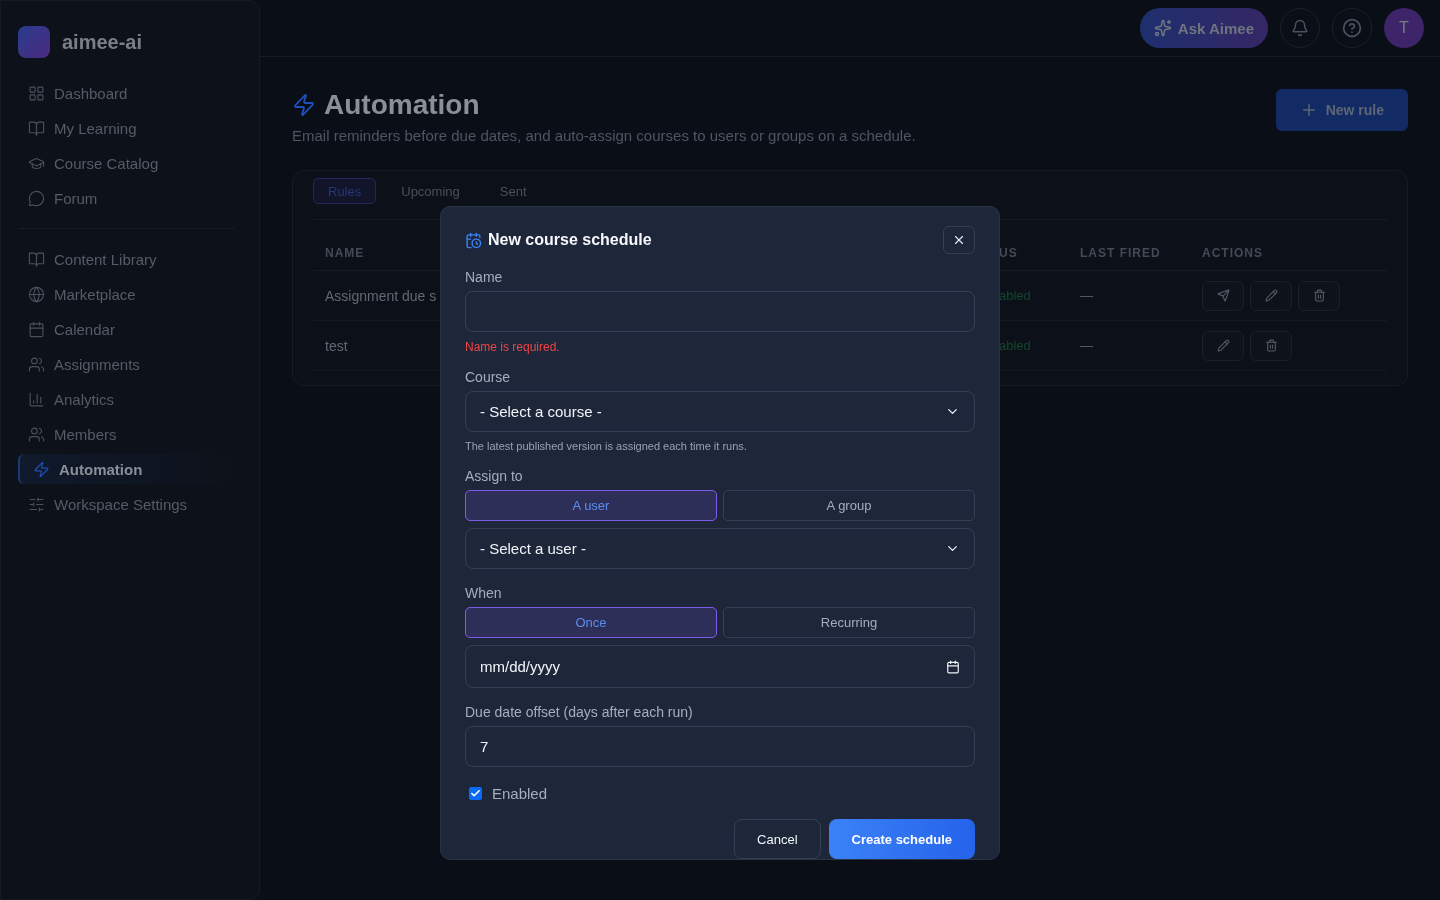 The width and height of the screenshot is (1440, 900). What do you see at coordinates (84, 329) in the screenshot?
I see `nav-label: Calendar` at bounding box center [84, 329].